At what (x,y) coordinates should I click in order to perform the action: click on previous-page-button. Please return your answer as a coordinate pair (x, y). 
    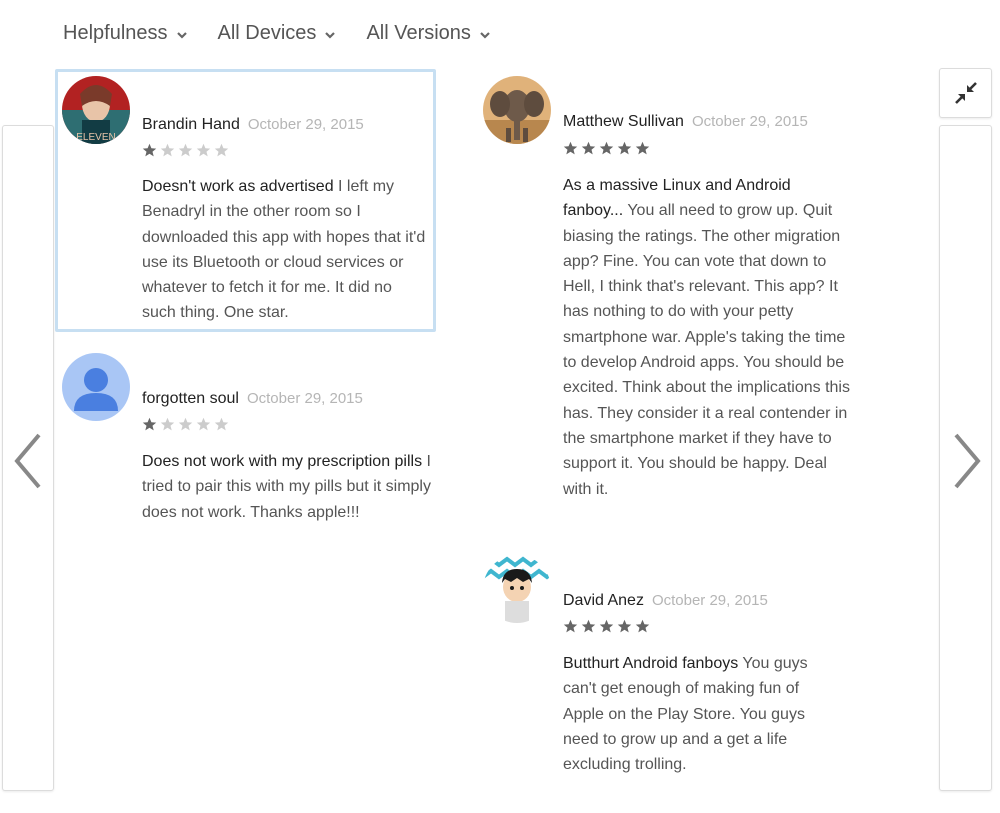
    Looking at the image, I should click on (28, 458).